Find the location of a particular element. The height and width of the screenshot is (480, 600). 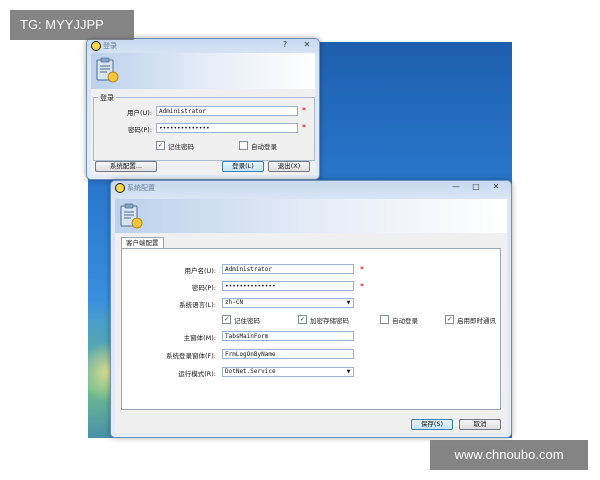

instant-comm-label: 启用即时通讯 is located at coordinates (476, 321).